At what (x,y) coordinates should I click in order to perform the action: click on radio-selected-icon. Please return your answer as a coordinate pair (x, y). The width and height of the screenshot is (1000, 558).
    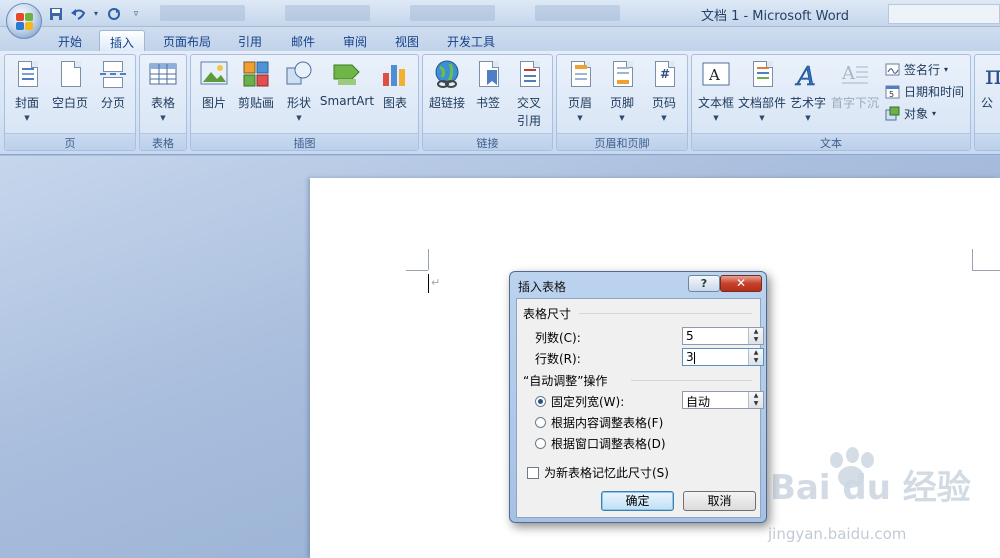
    Looking at the image, I should click on (540, 401).